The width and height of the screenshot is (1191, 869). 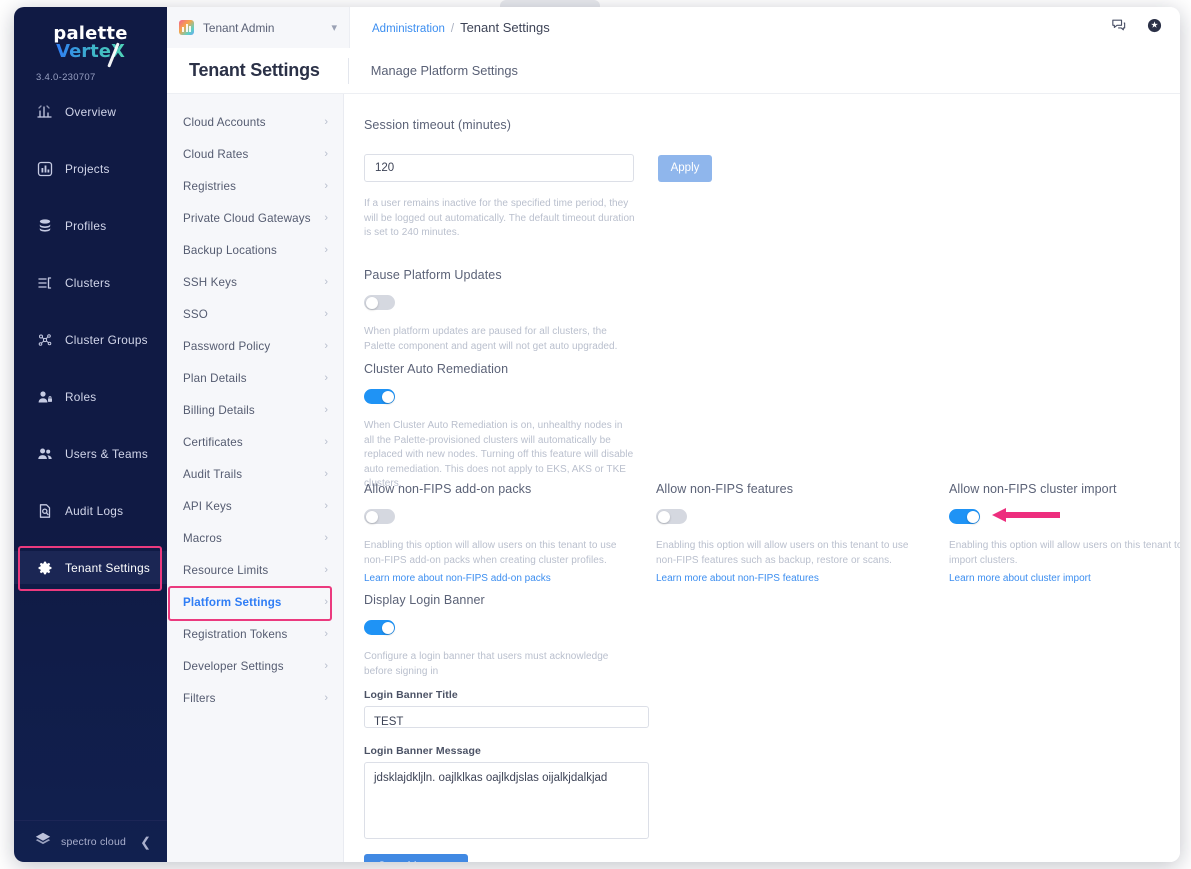 I want to click on sidebar-item-audit-logs: Audit Logs, so click(x=90, y=510).